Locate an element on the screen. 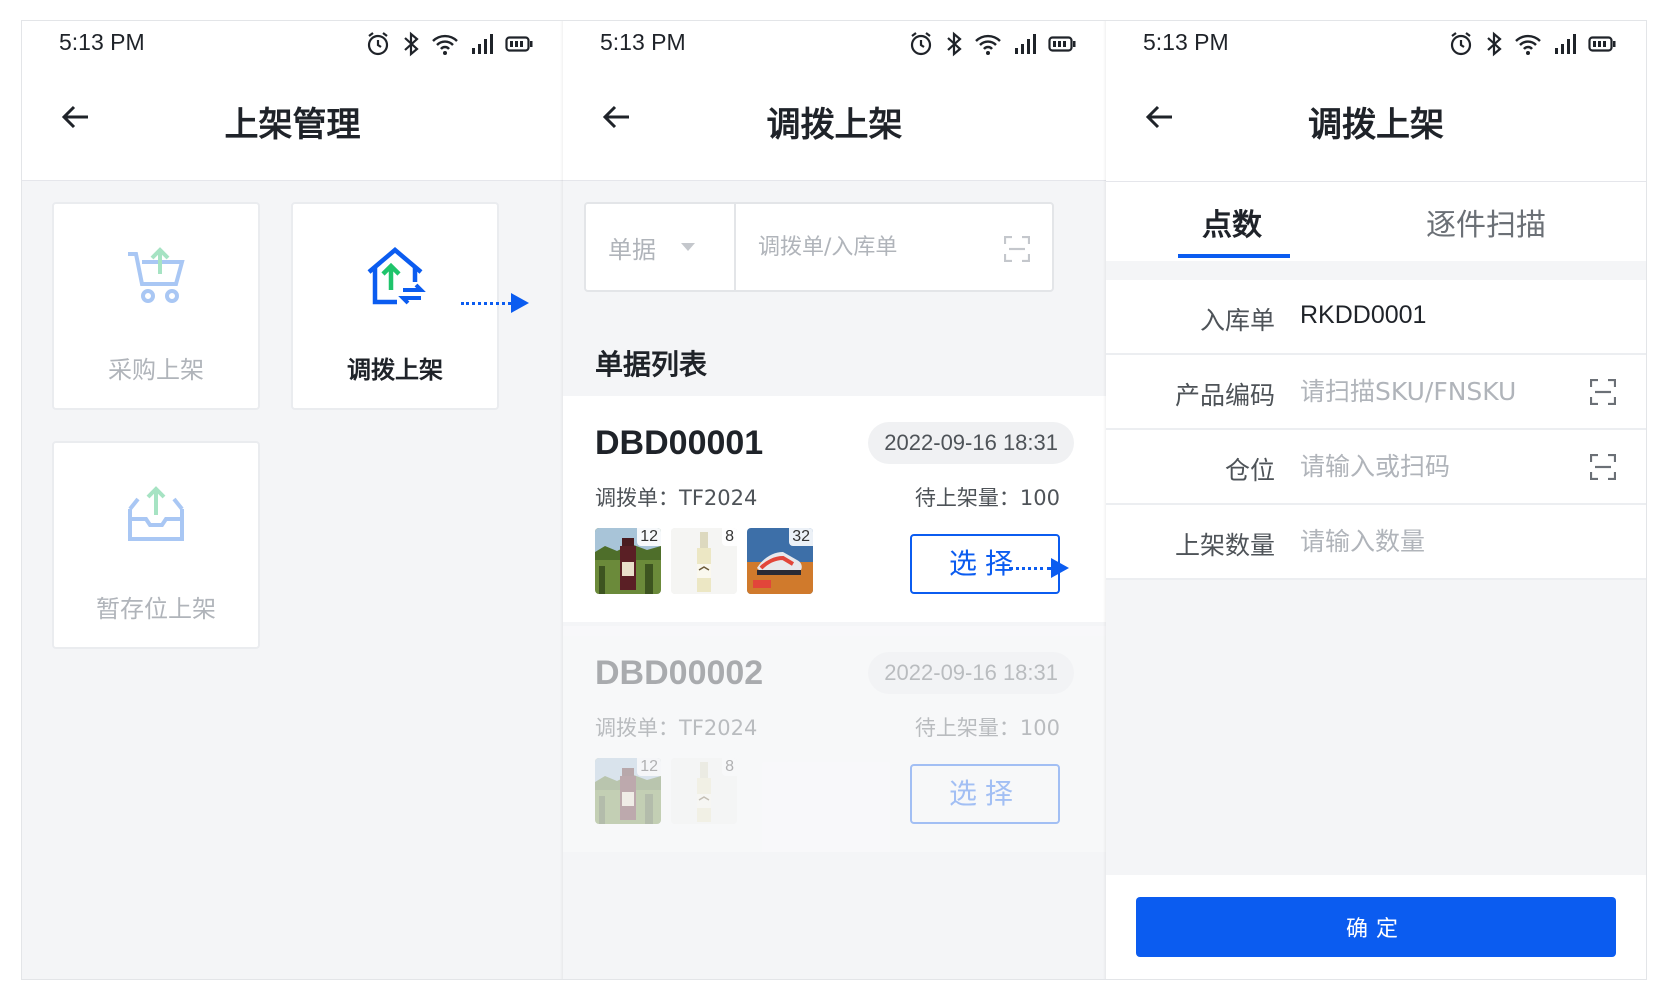  menu-card-temp-location-shelving: 暂存位上架 is located at coordinates (156, 545).